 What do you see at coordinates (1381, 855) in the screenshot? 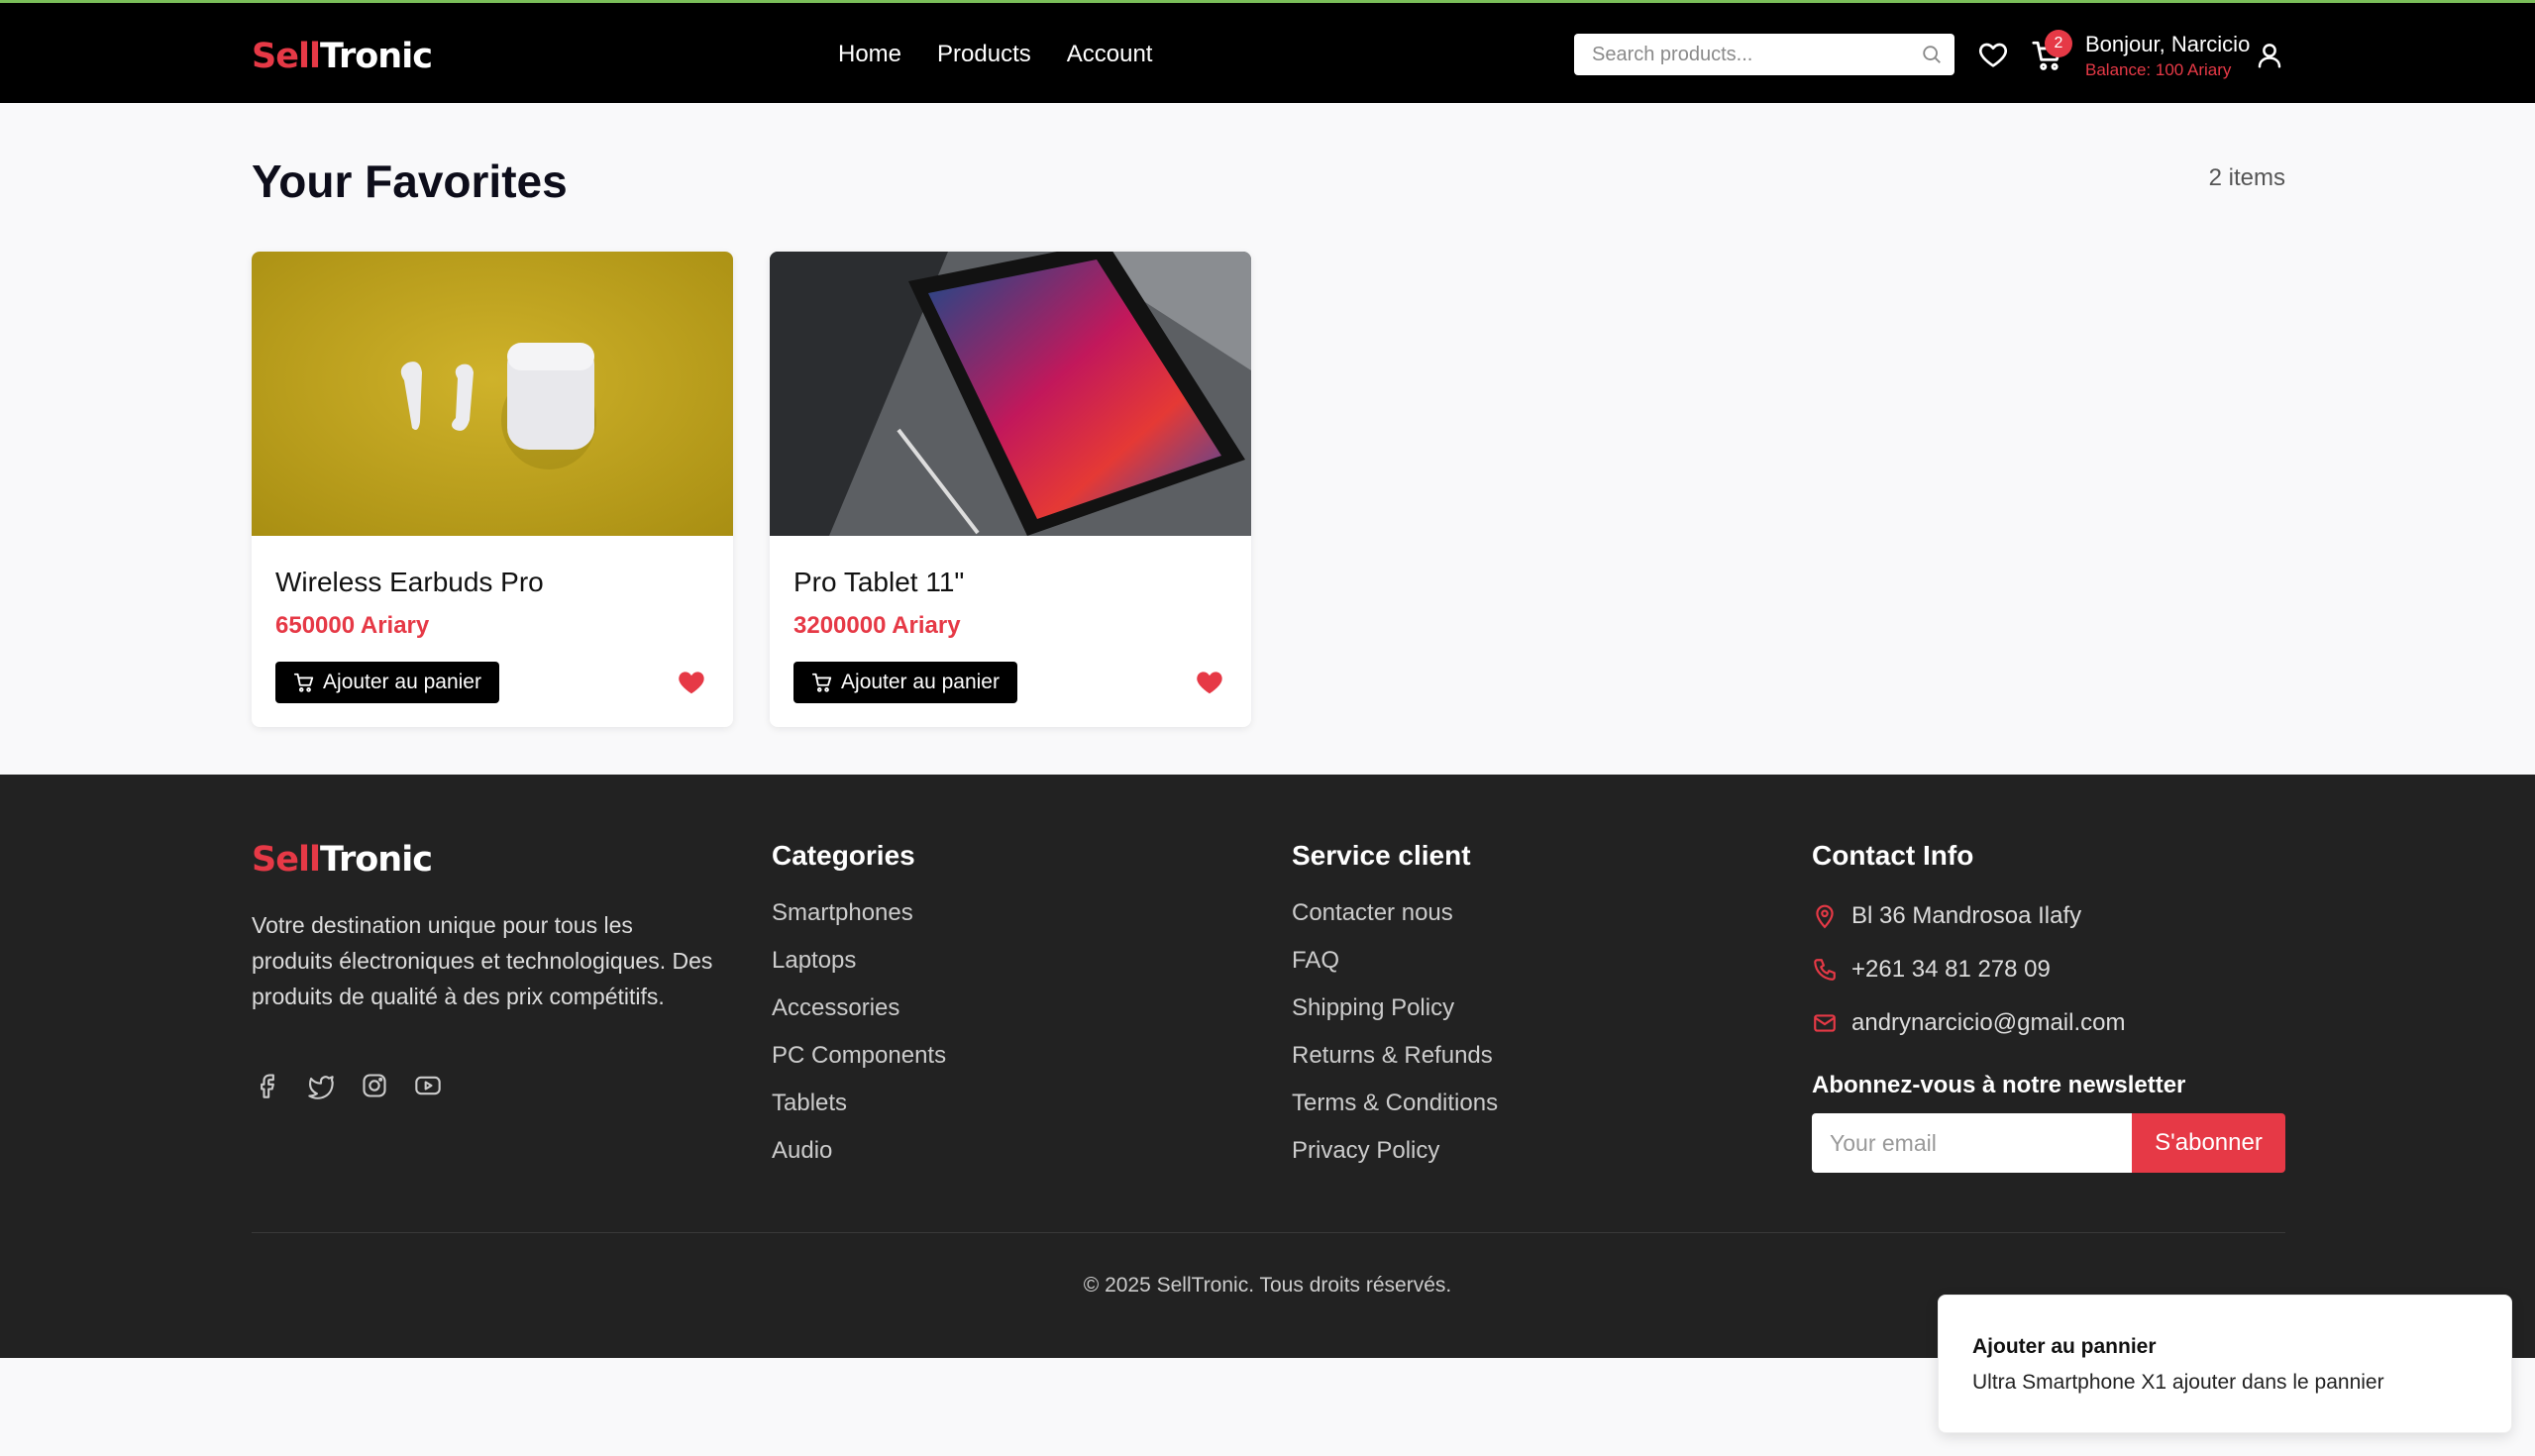
I see `footer-service-title: Service client` at bounding box center [1381, 855].